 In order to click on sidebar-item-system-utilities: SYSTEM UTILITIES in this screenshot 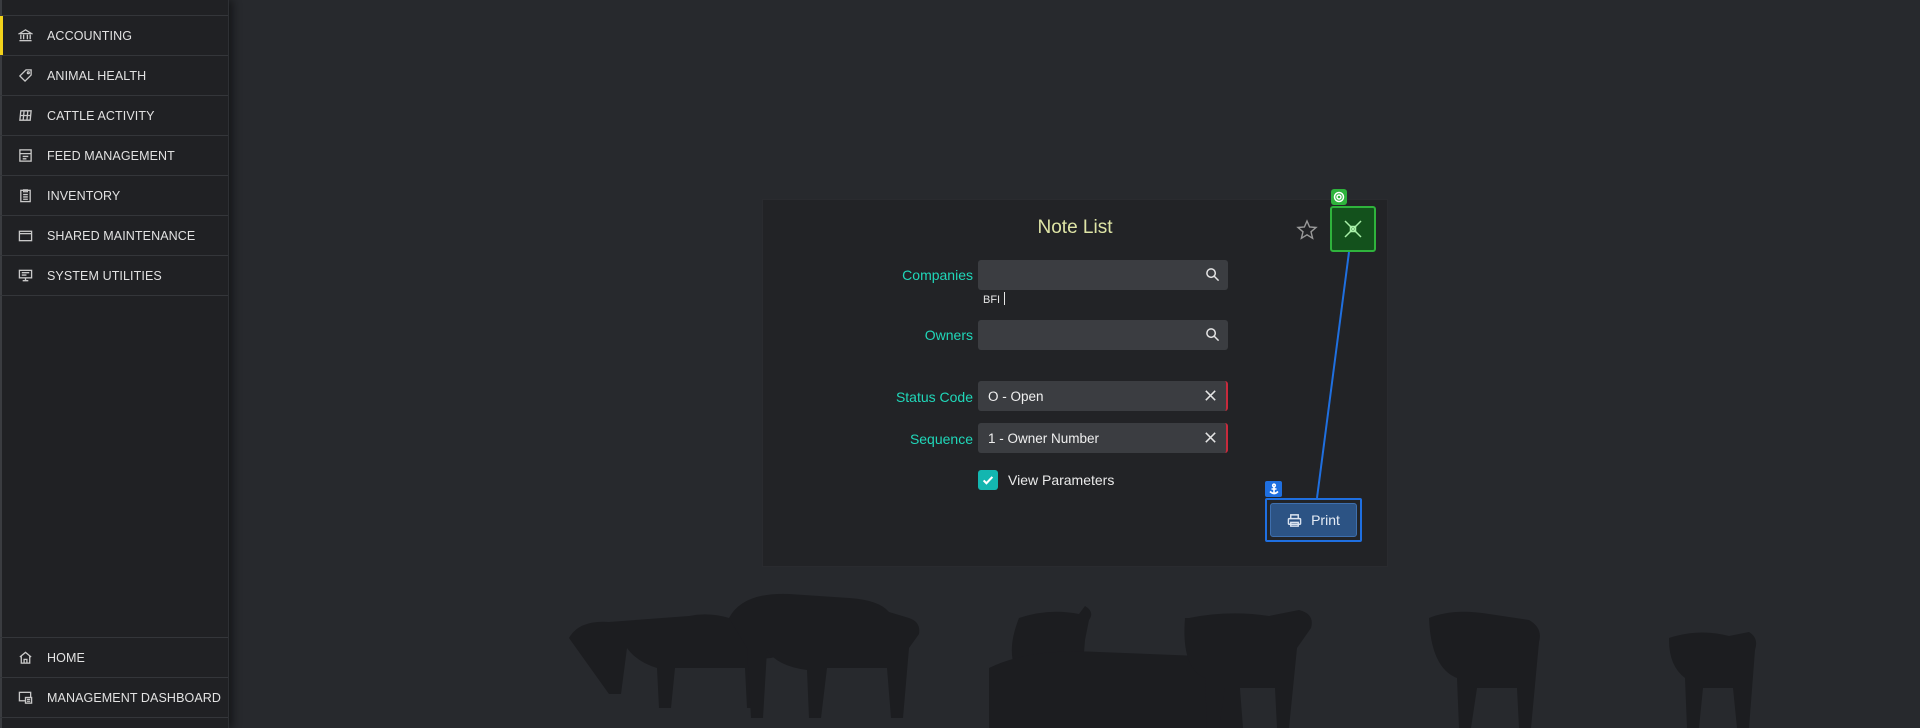, I will do `click(114, 276)`.